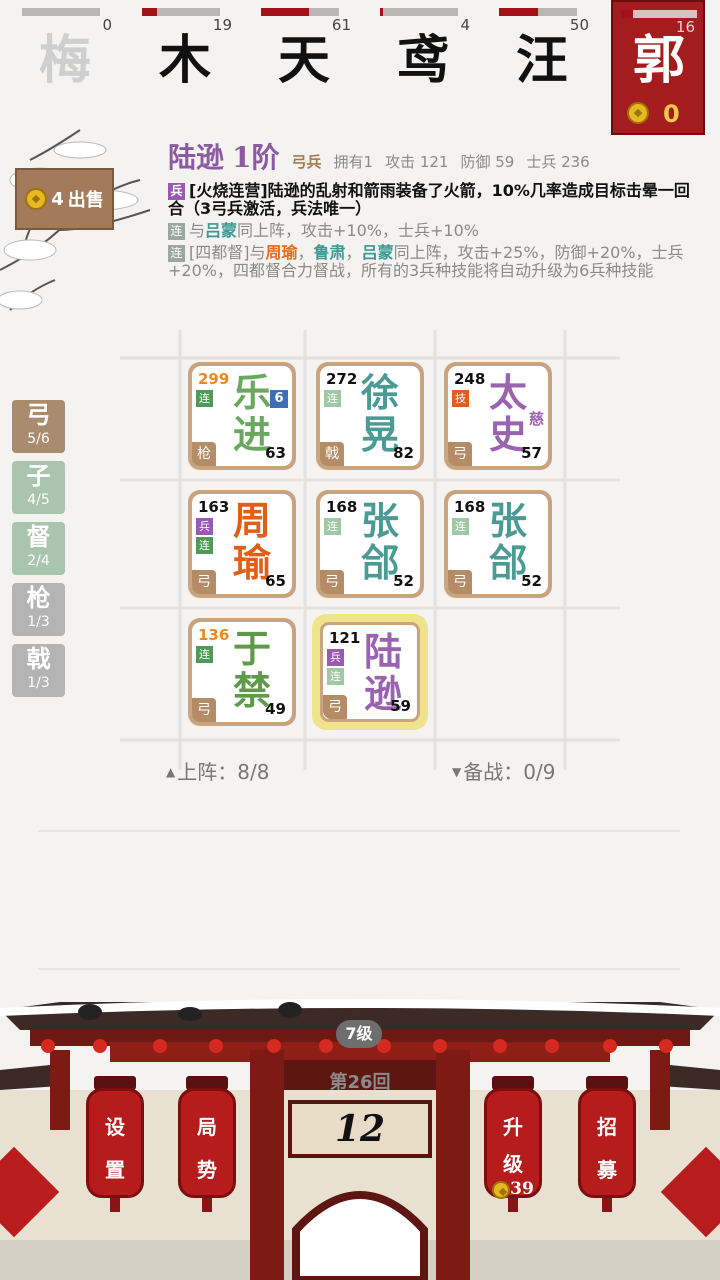 This screenshot has height=1280, width=720. I want to click on upgrade-cost-value: 39, so click(522, 1189).